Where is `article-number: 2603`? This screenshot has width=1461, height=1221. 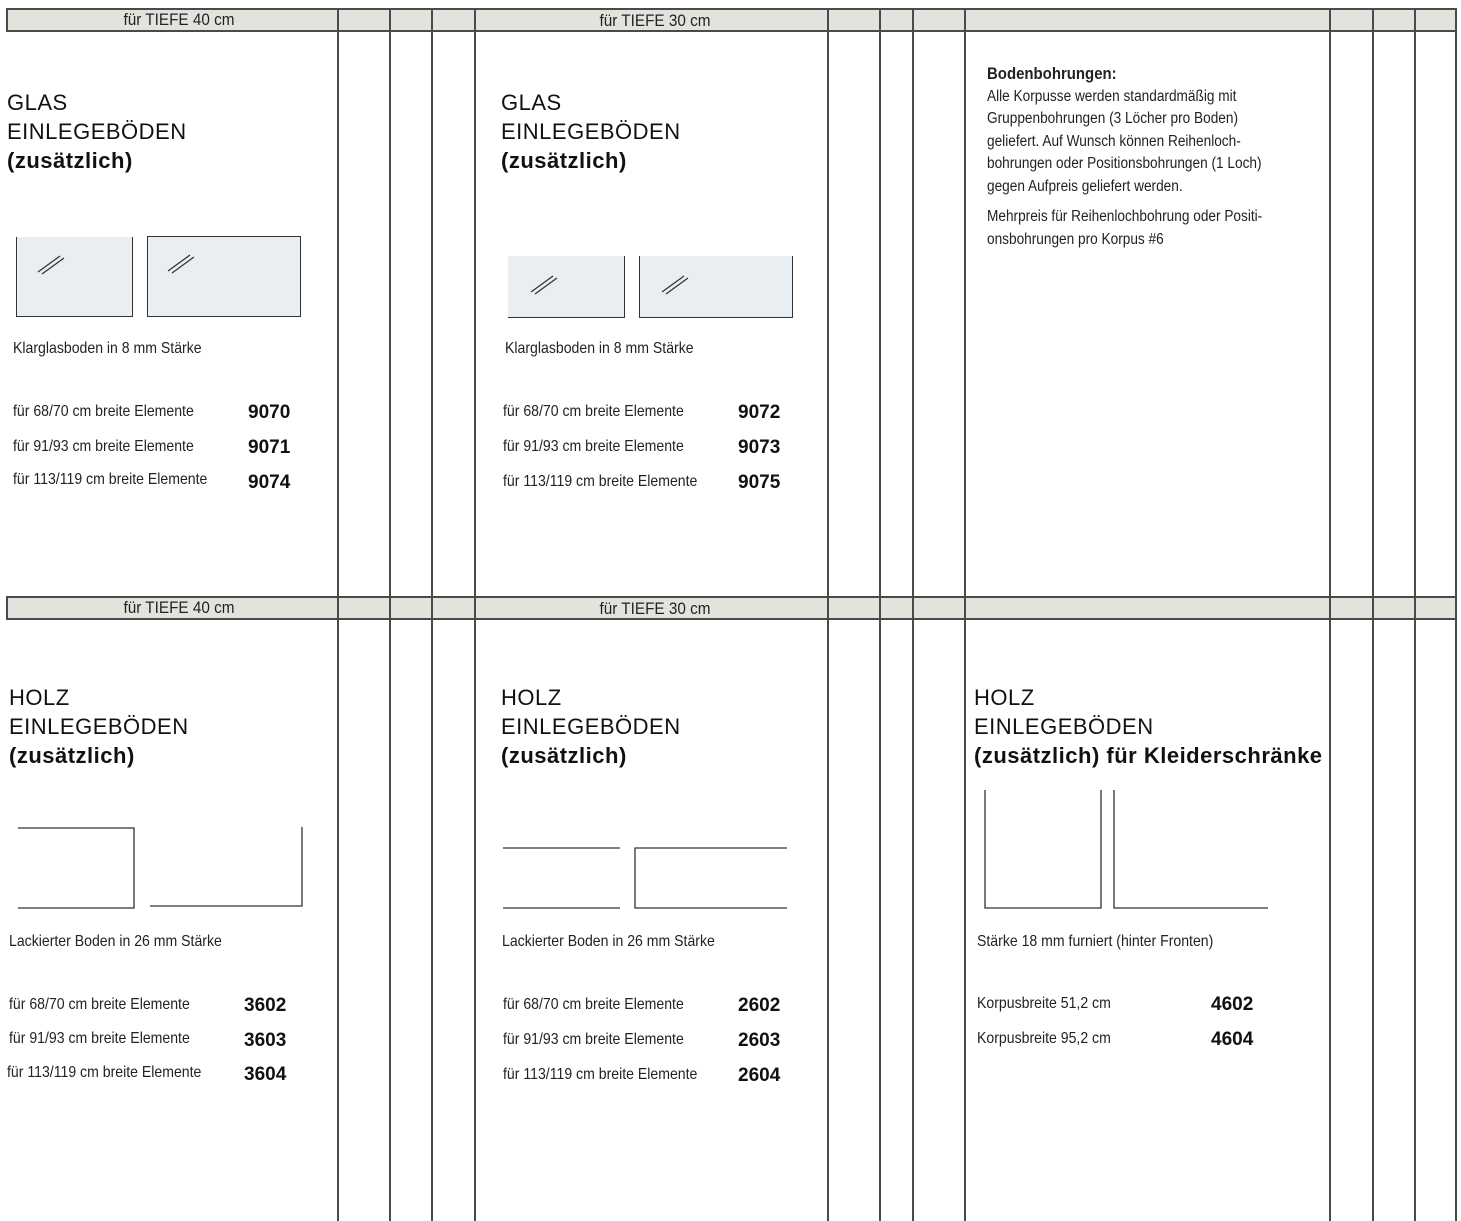 article-number: 2603 is located at coordinates (759, 1040).